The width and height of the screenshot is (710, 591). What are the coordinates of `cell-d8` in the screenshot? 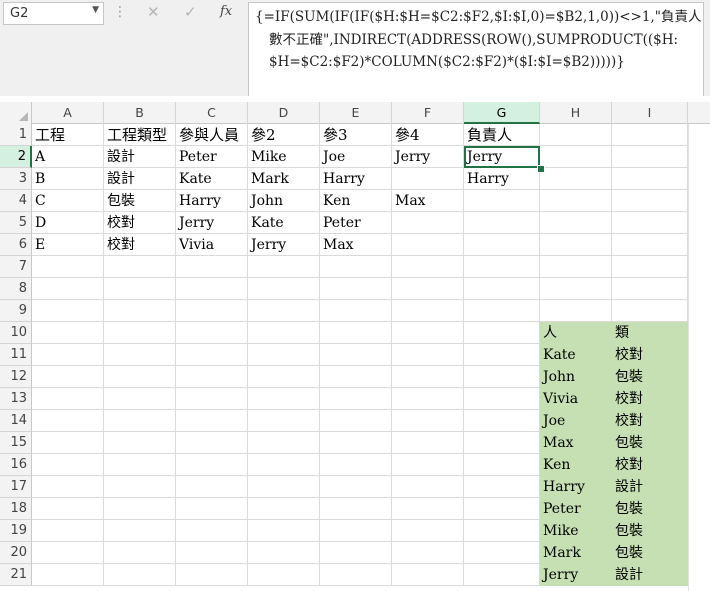 It's located at (284, 289).